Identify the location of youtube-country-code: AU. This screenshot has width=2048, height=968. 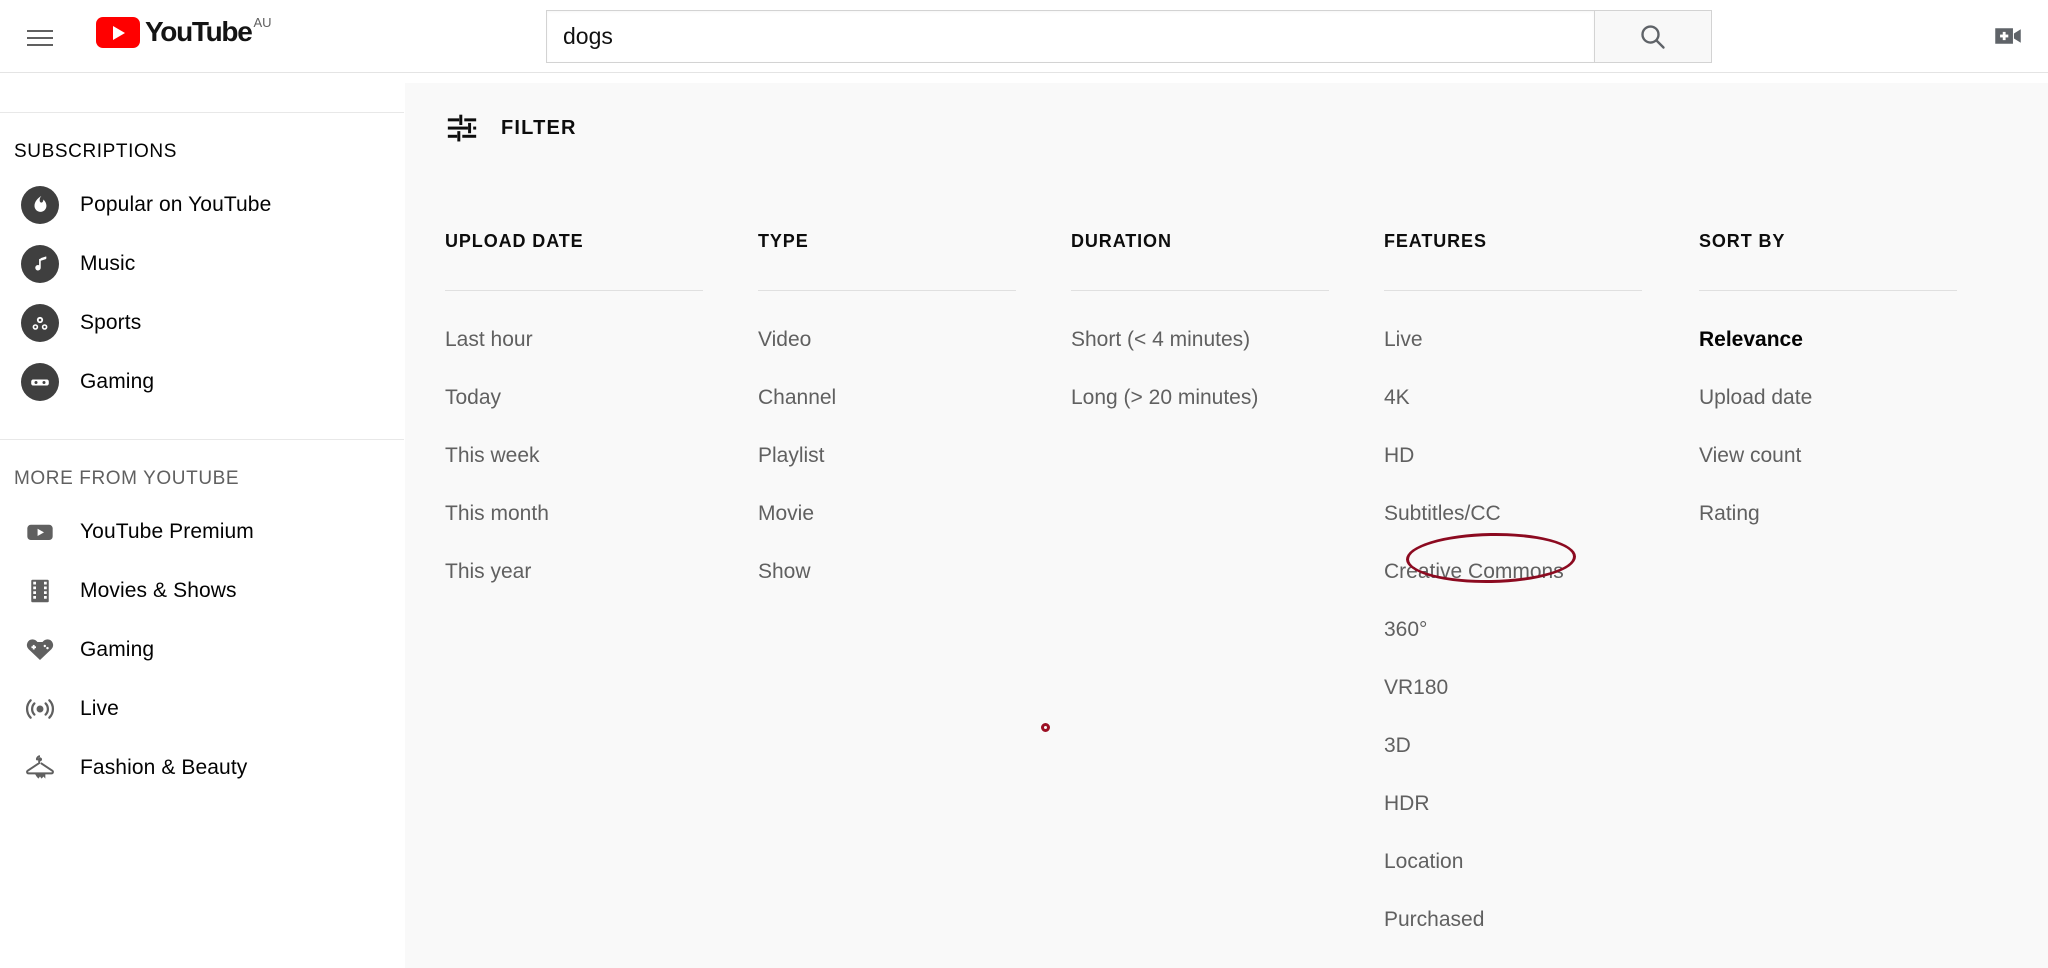
(262, 22).